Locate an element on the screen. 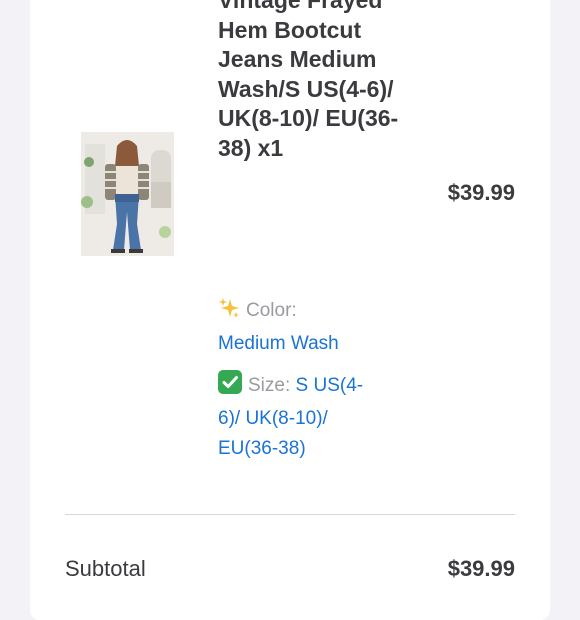  item-price: $39.99 is located at coordinates (481, 192).